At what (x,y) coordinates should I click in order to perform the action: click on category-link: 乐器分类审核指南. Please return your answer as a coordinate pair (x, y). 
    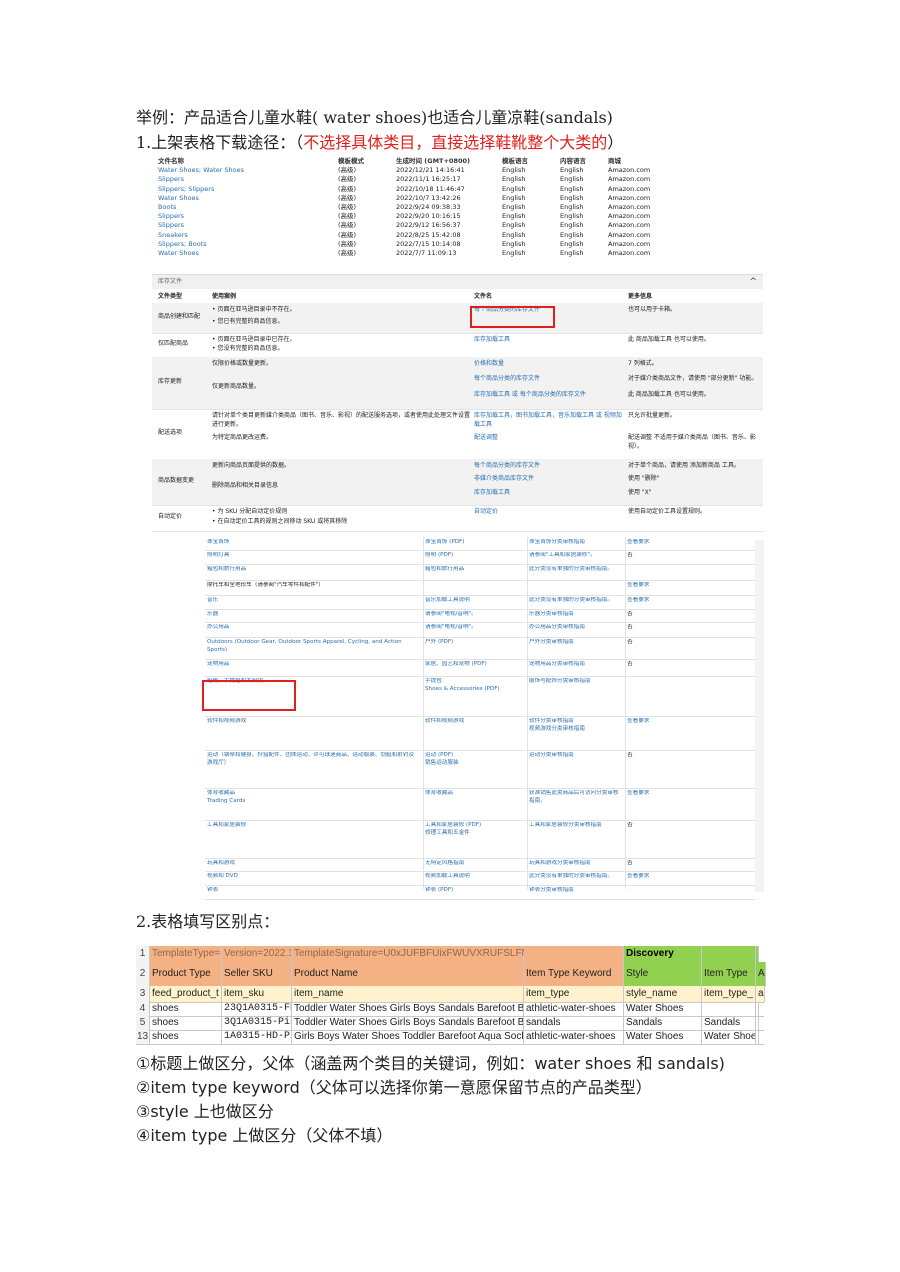
    Looking at the image, I should click on (576, 615).